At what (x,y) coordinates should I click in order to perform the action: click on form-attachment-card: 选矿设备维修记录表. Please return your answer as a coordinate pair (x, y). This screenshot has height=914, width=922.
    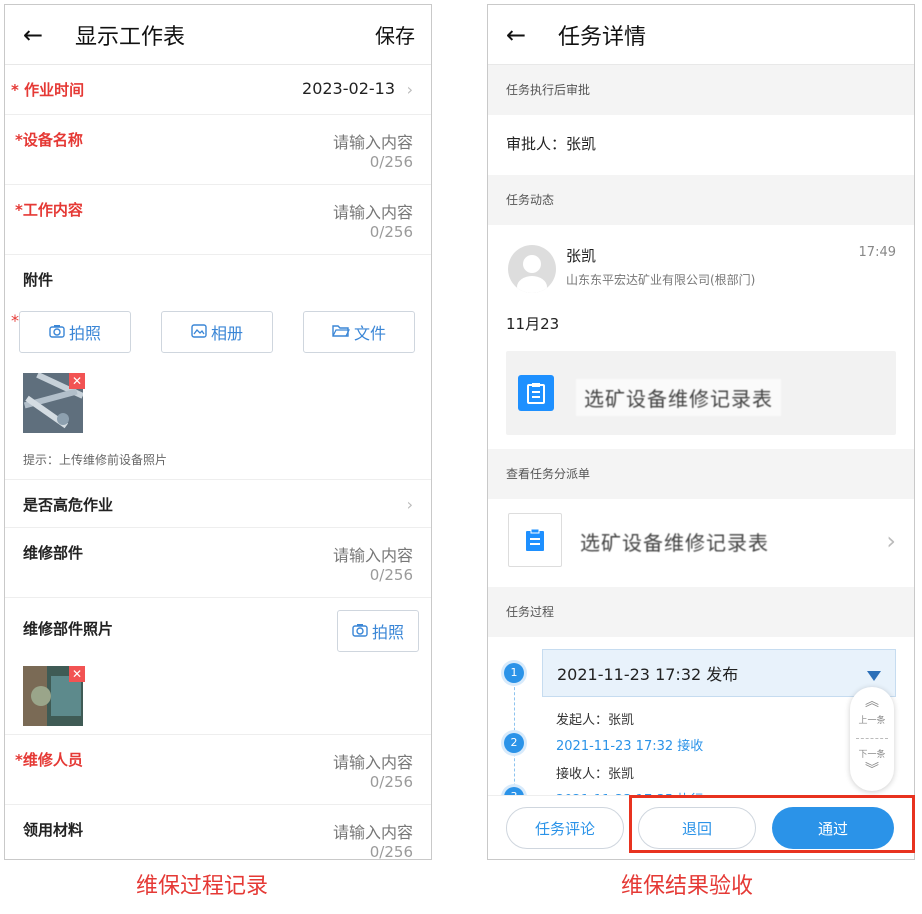
    Looking at the image, I should click on (701, 393).